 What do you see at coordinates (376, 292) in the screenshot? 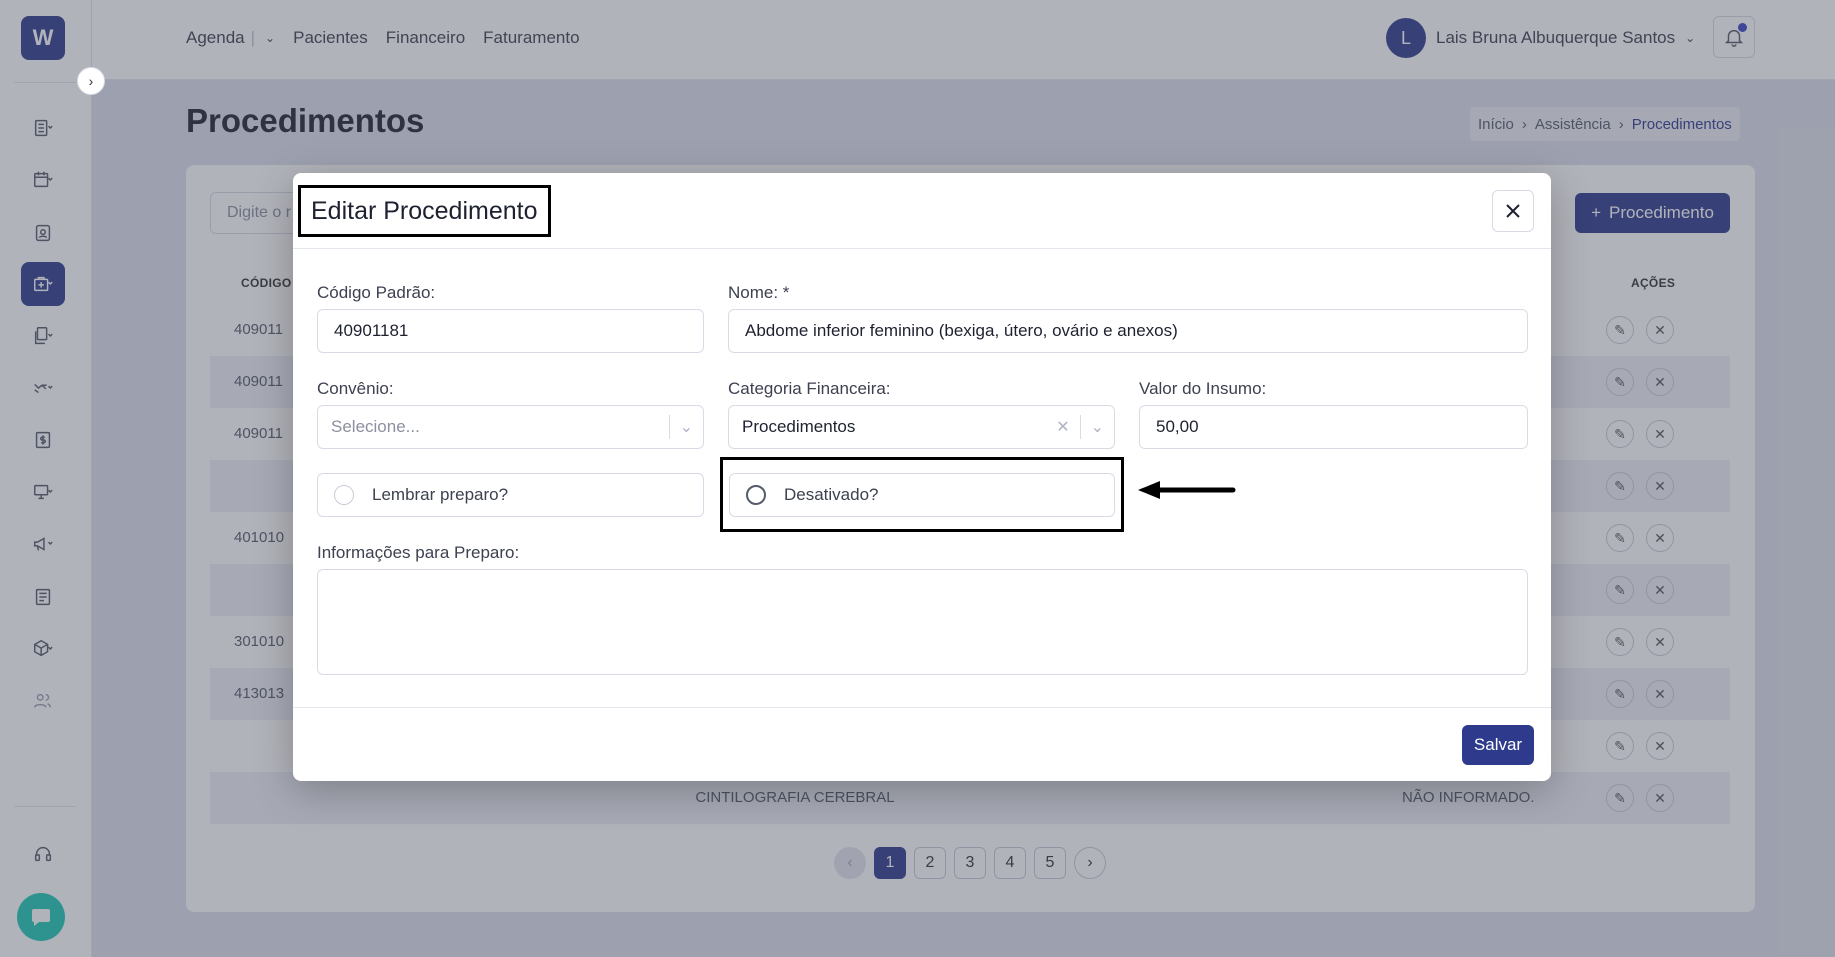
I see `codigo-label: Código Padrão:` at bounding box center [376, 292].